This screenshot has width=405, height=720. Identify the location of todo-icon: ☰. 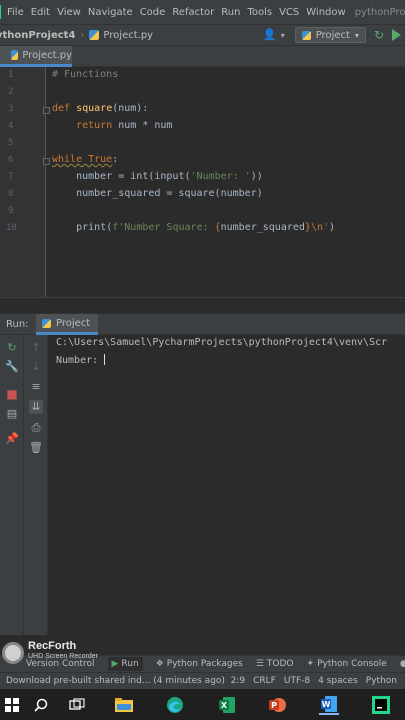
(259, 664).